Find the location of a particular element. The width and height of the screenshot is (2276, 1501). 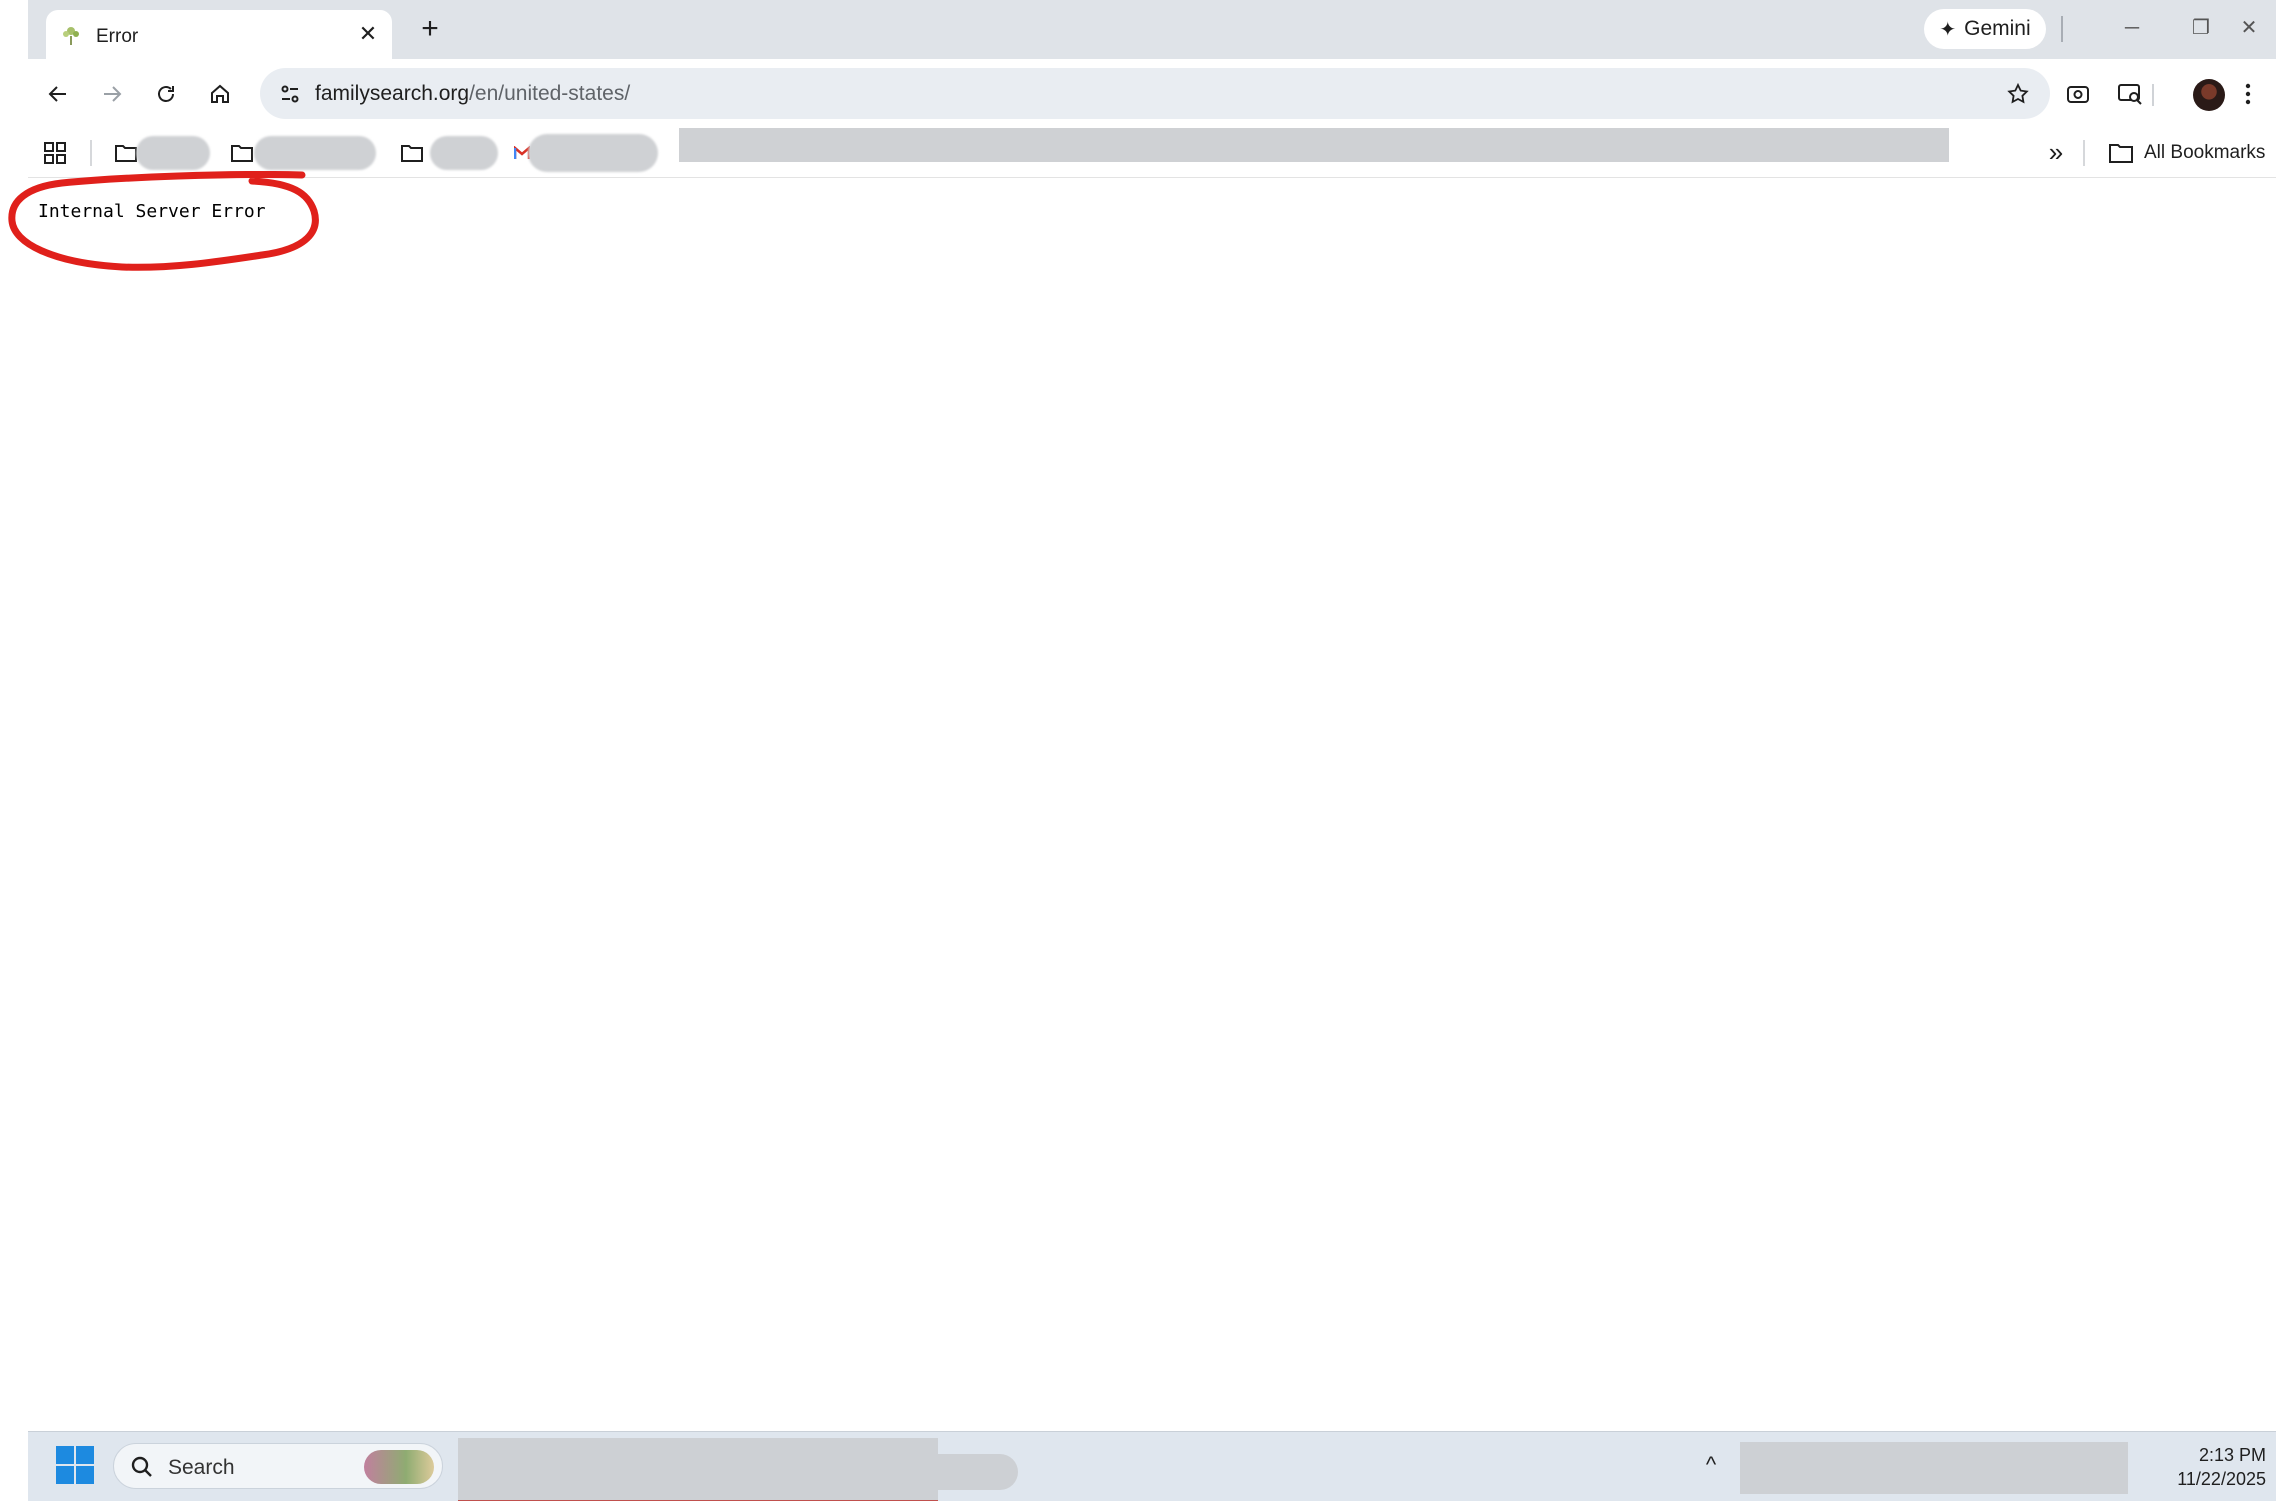

tab-active: Error ✕ is located at coordinates (219, 34).